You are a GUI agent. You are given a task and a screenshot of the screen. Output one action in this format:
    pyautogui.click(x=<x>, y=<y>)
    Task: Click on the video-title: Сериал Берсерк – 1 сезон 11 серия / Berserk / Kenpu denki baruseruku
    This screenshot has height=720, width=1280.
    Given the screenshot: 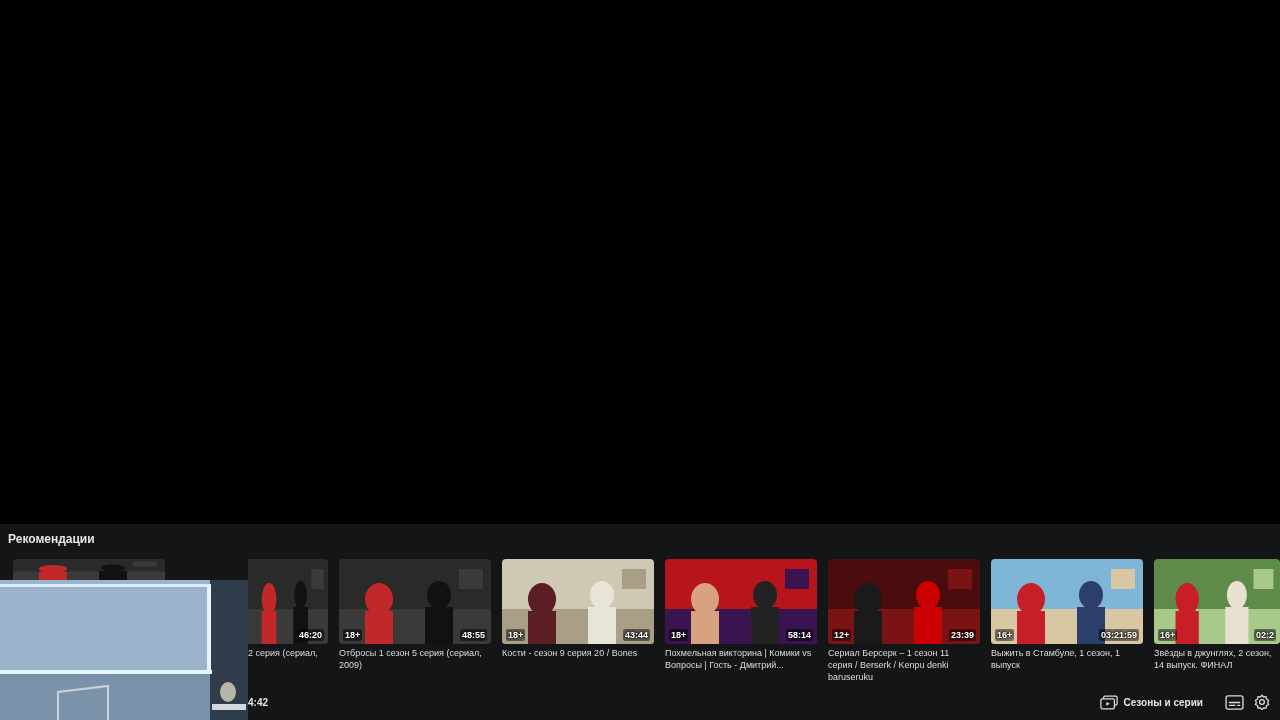 What is the action you would take?
    pyautogui.click(x=902, y=665)
    